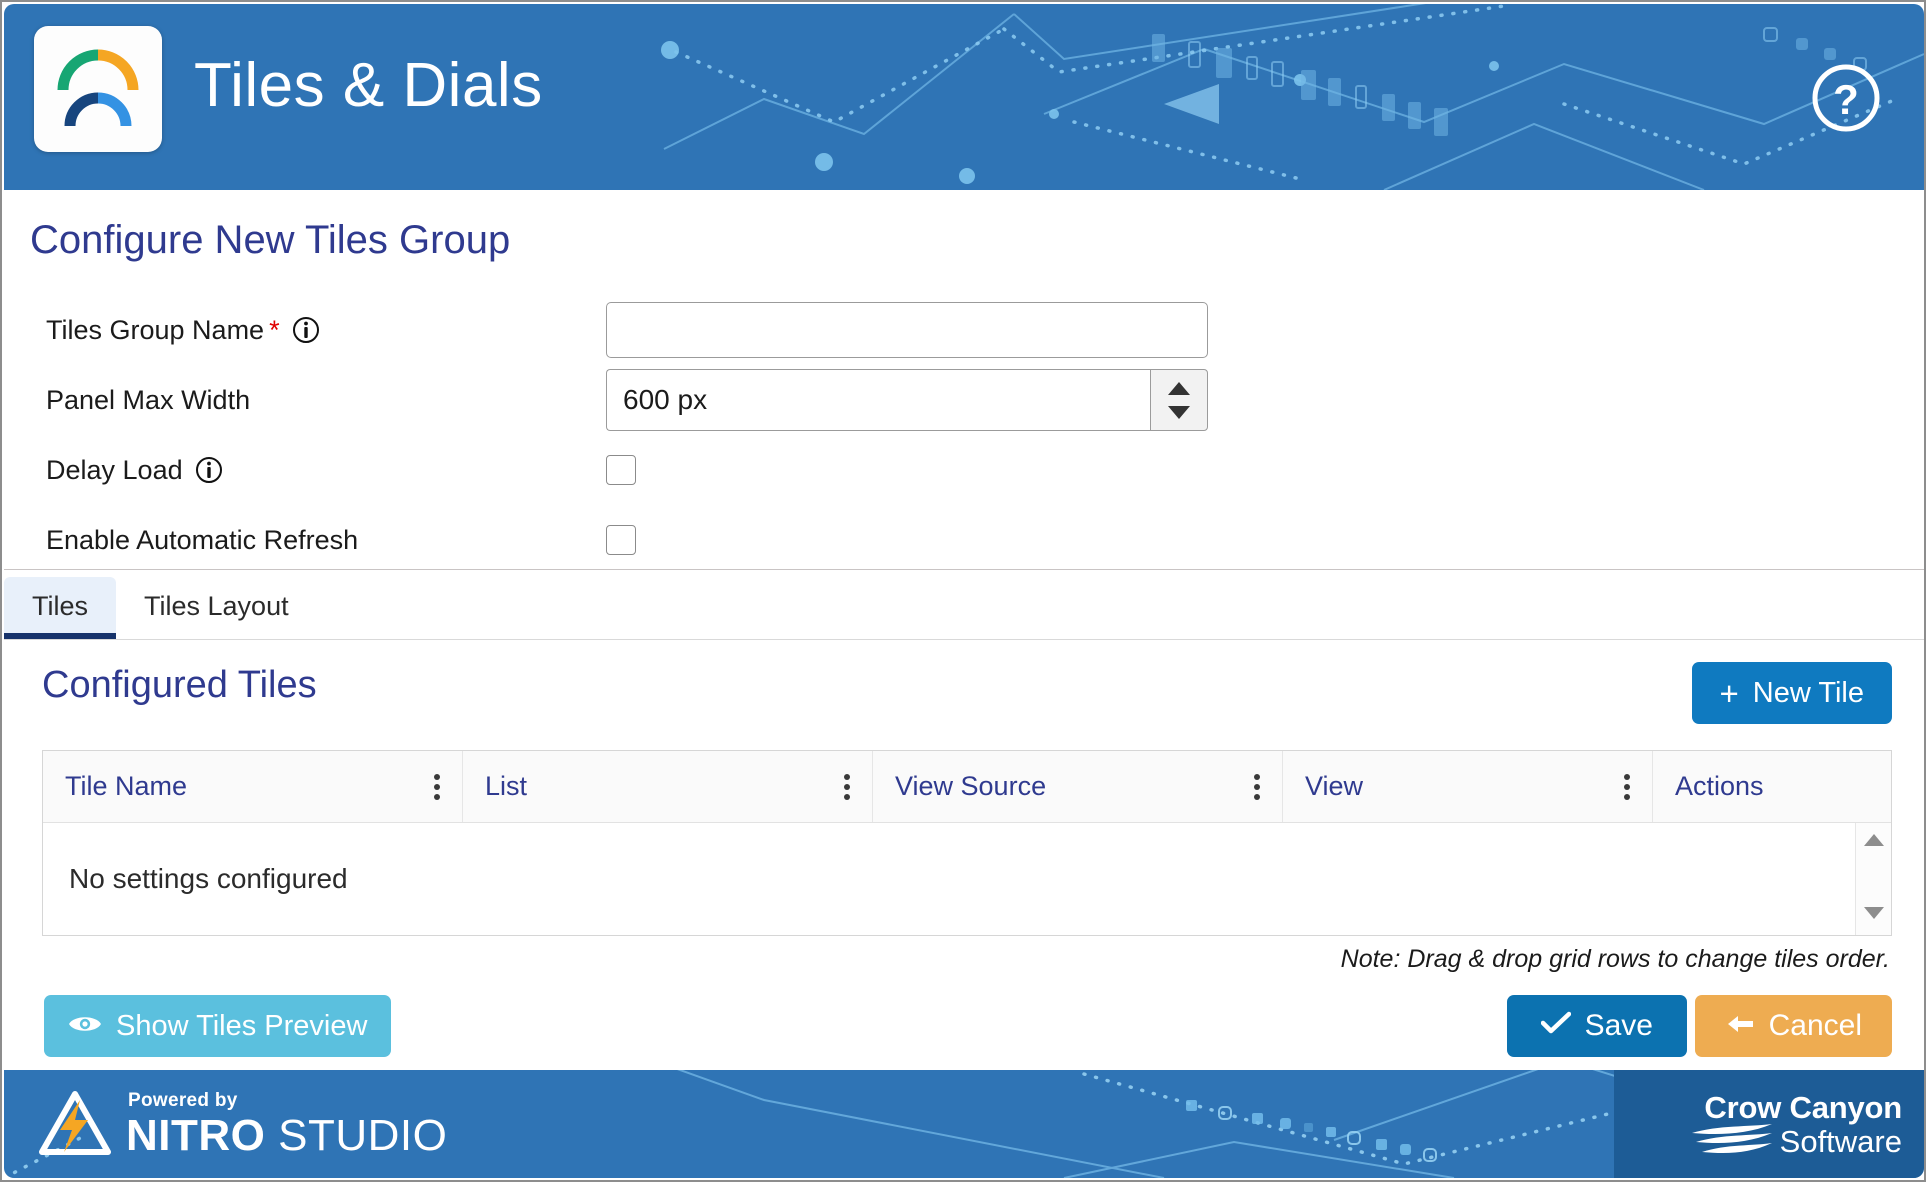  What do you see at coordinates (1179, 388) in the screenshot?
I see `stepper-up-icon` at bounding box center [1179, 388].